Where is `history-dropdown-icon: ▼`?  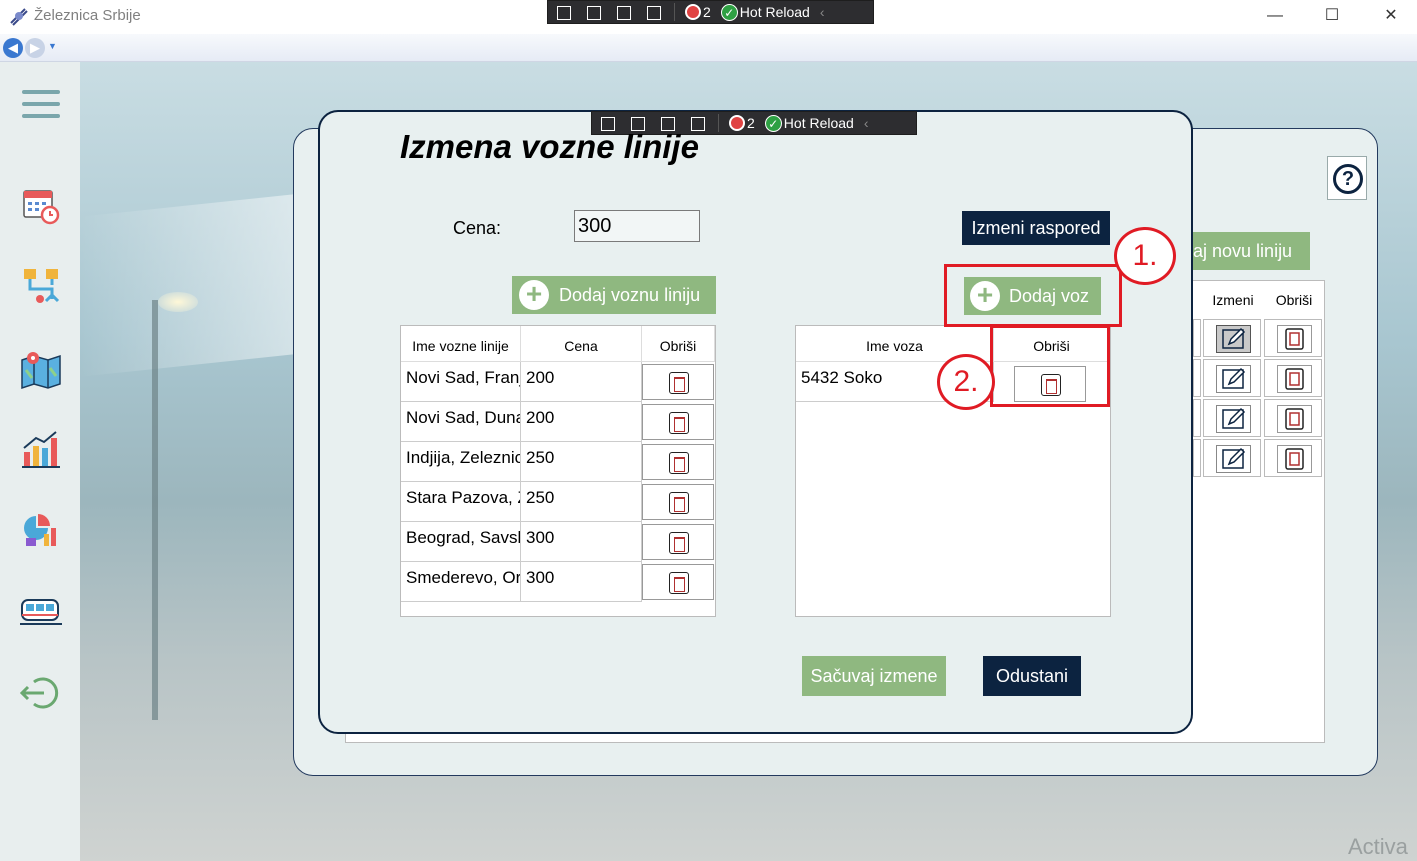 history-dropdown-icon: ▼ is located at coordinates (52, 46).